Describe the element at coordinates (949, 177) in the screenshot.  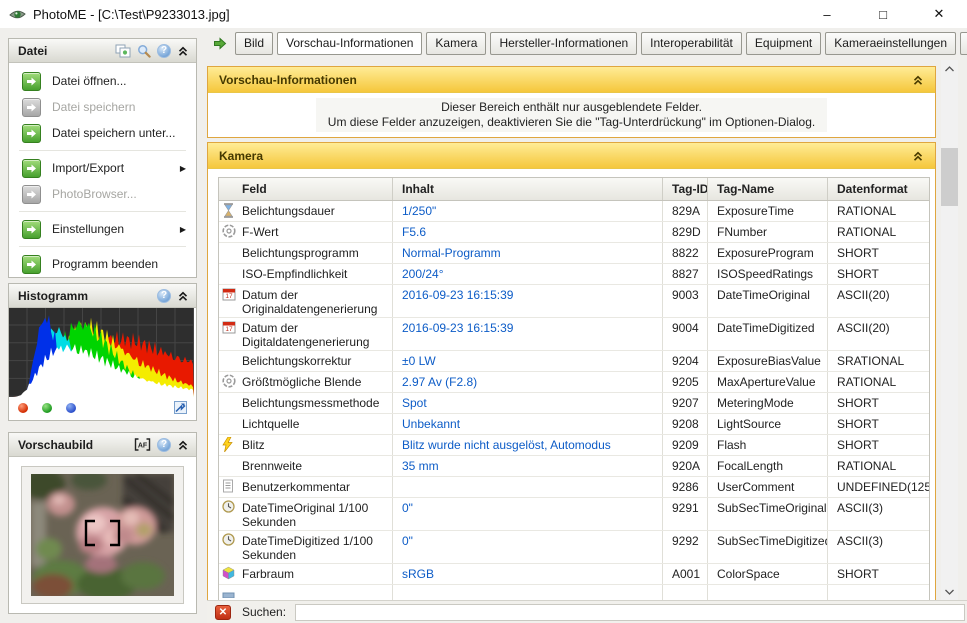
I see `scrollbar-thumb` at that location.